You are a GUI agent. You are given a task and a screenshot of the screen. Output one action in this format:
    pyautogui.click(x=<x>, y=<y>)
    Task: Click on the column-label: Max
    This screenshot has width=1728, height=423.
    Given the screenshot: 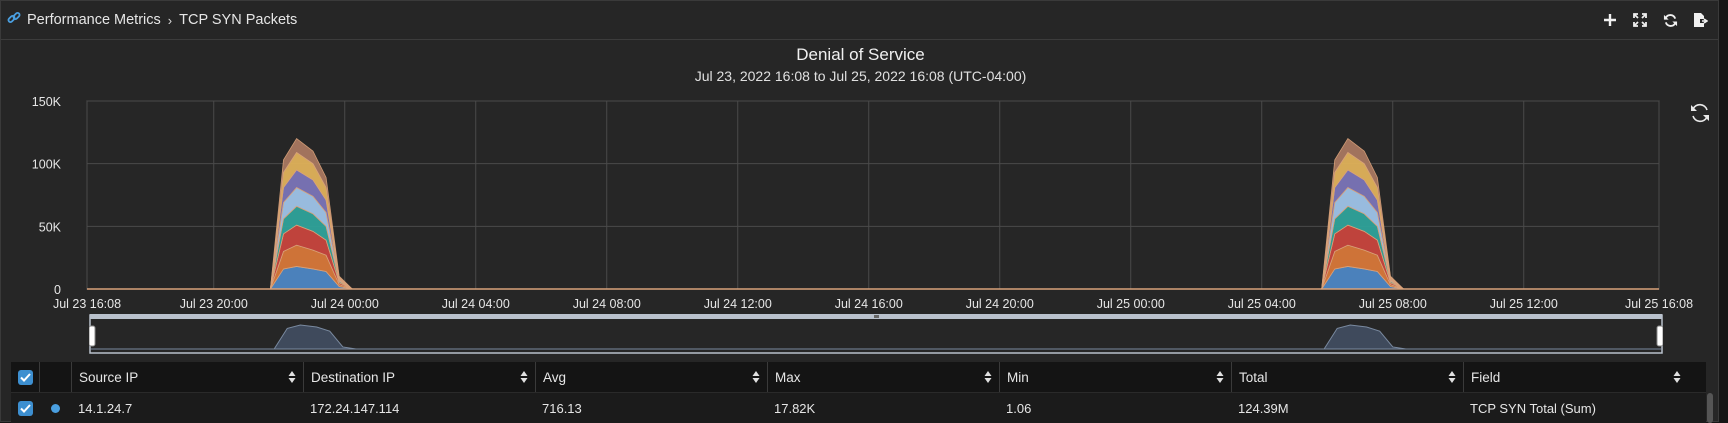 What is the action you would take?
    pyautogui.click(x=788, y=377)
    